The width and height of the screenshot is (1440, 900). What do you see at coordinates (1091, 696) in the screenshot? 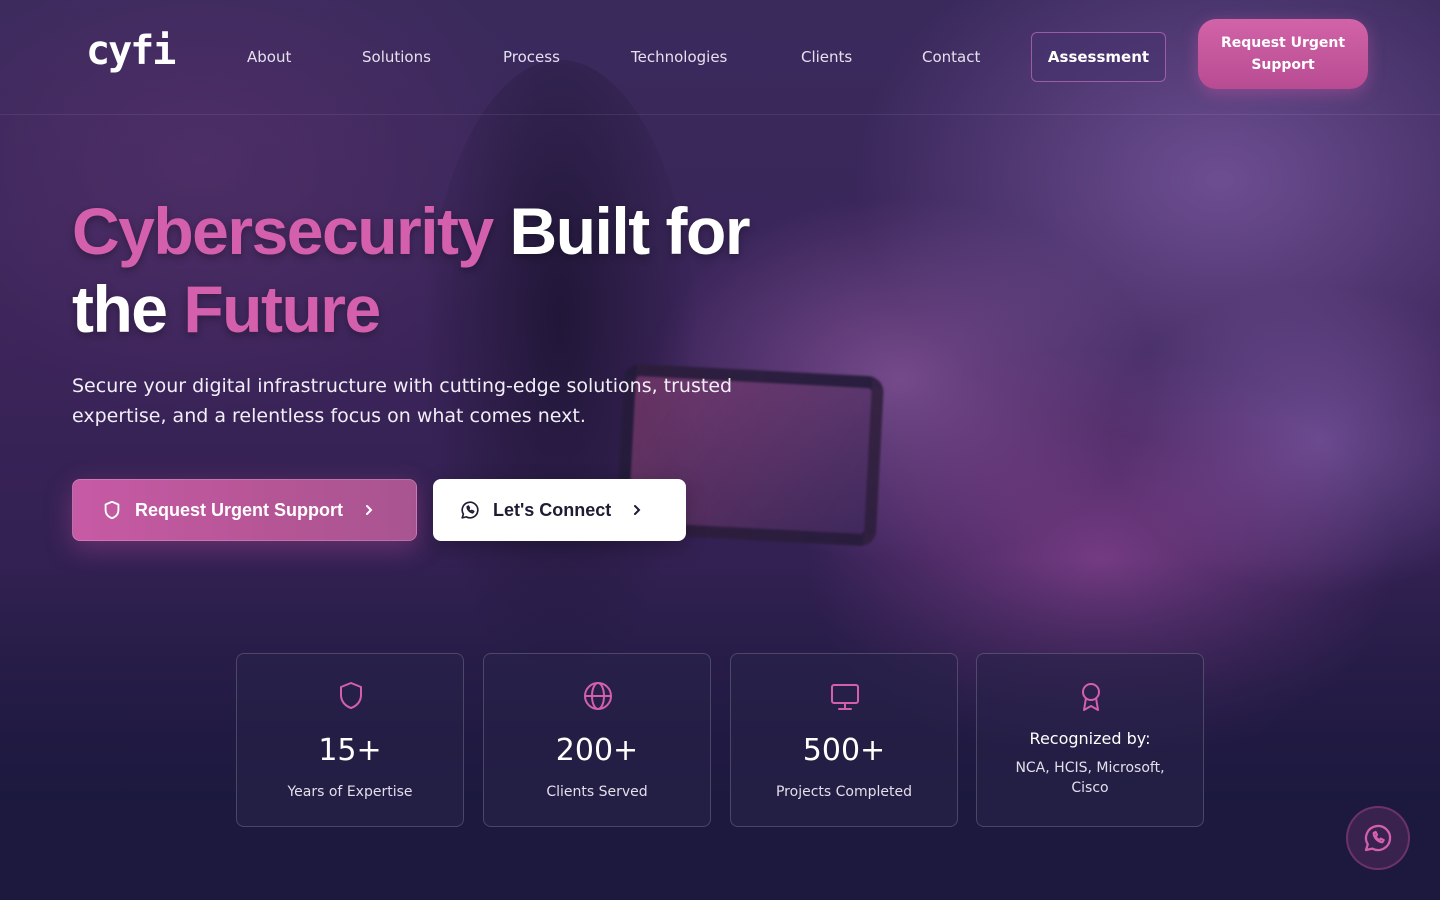
I see `award-icon` at bounding box center [1091, 696].